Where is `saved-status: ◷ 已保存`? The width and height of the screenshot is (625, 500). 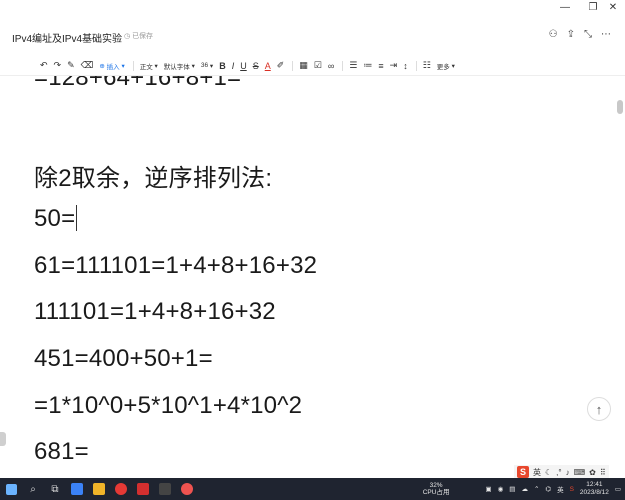 saved-status: ◷ 已保存 is located at coordinates (139, 36).